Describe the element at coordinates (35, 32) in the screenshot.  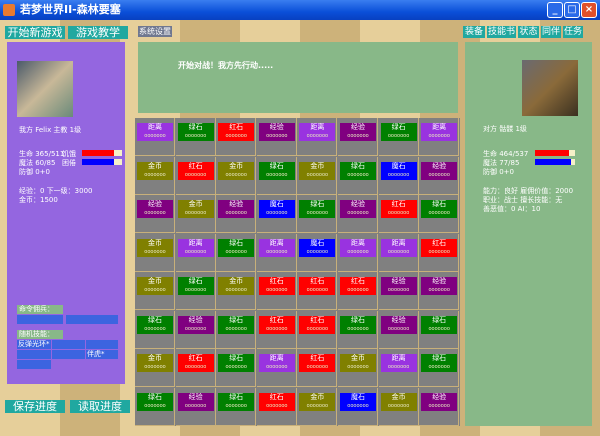
I see `new-game-button: 开始新游戏` at that location.